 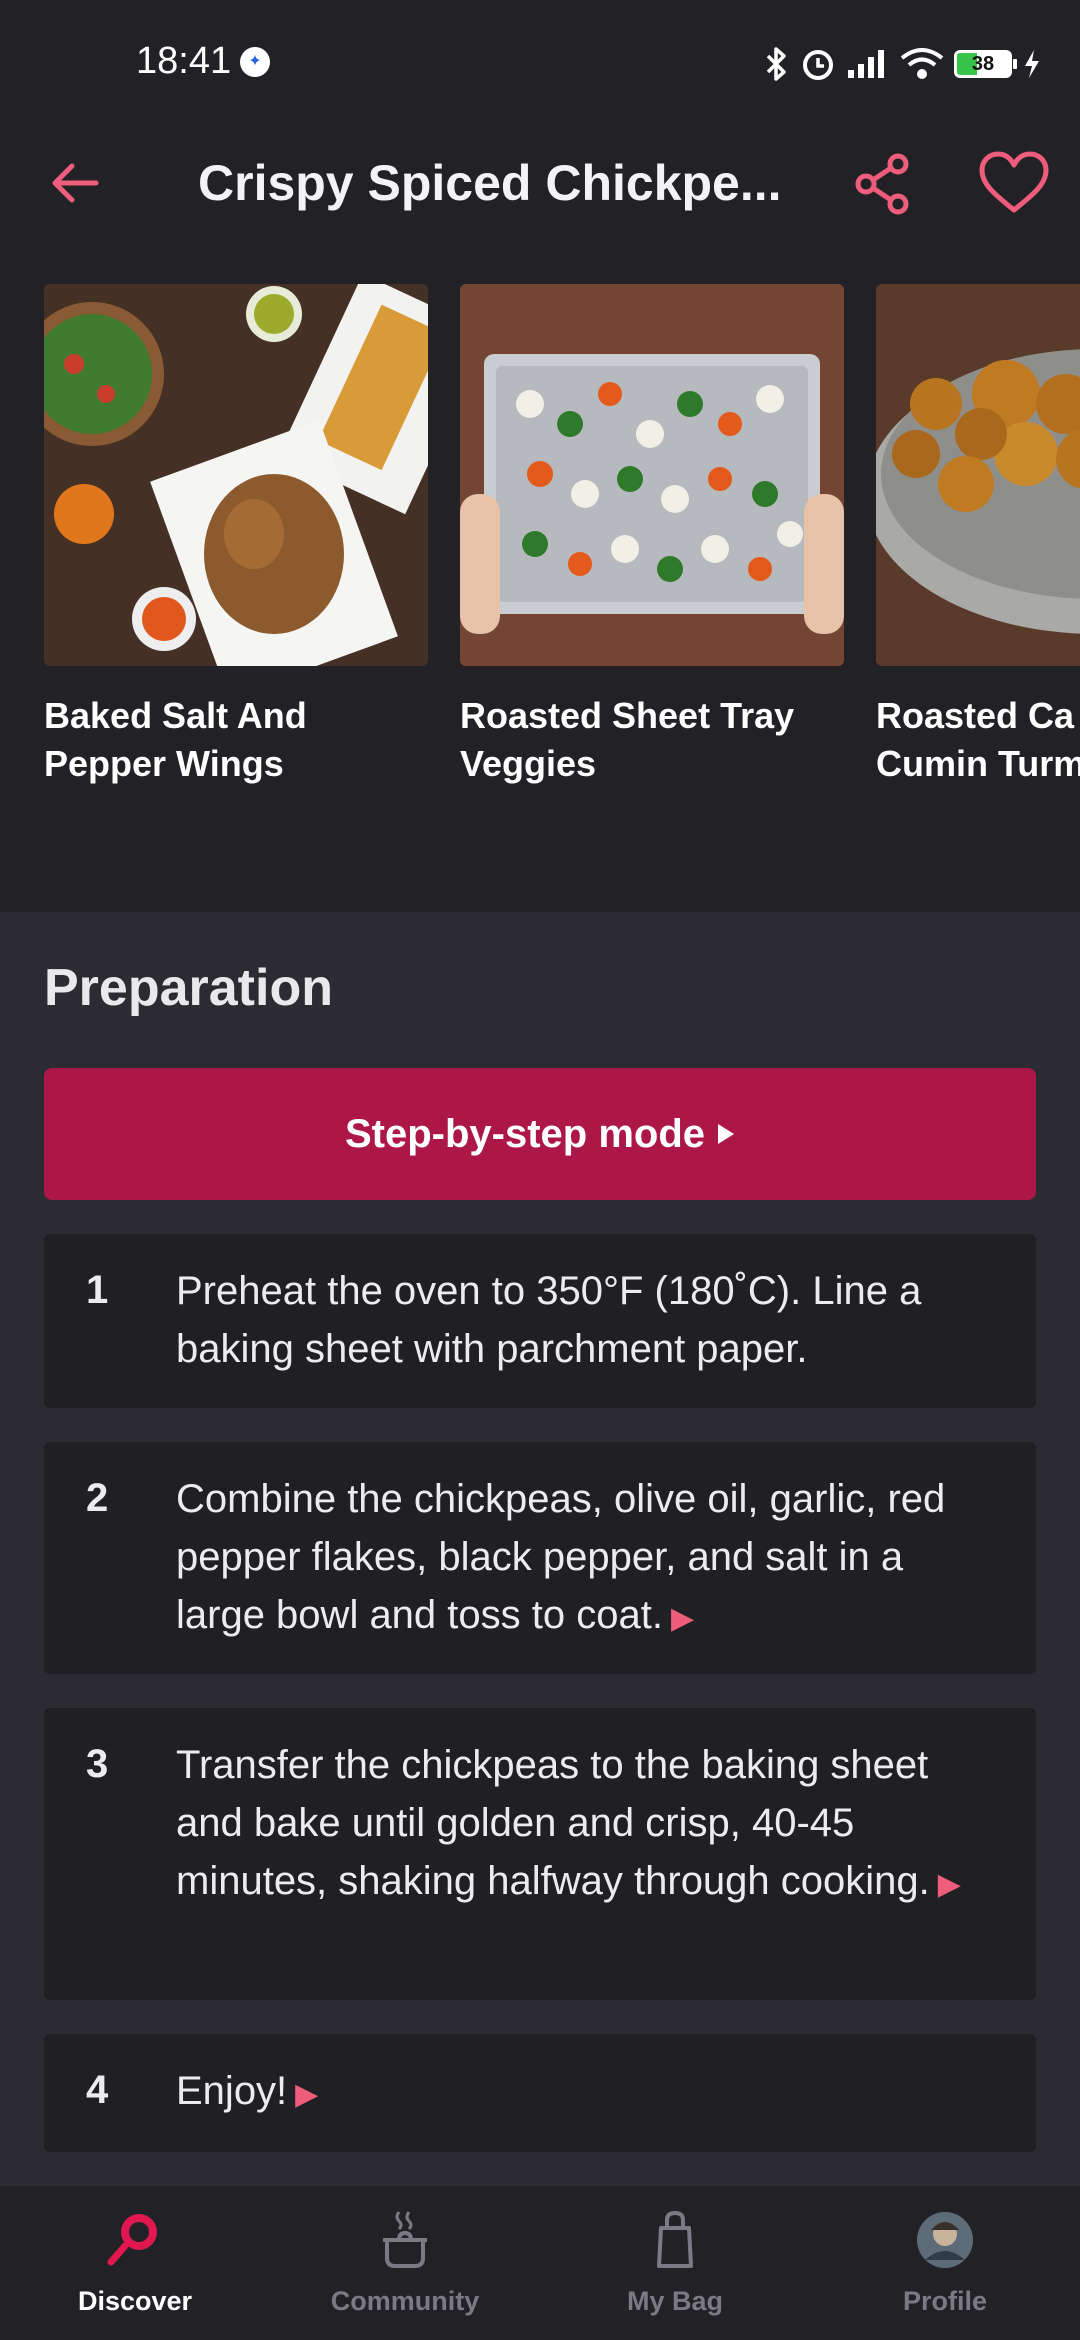 I want to click on shopping-bag-icon, so click(x=675, y=2239).